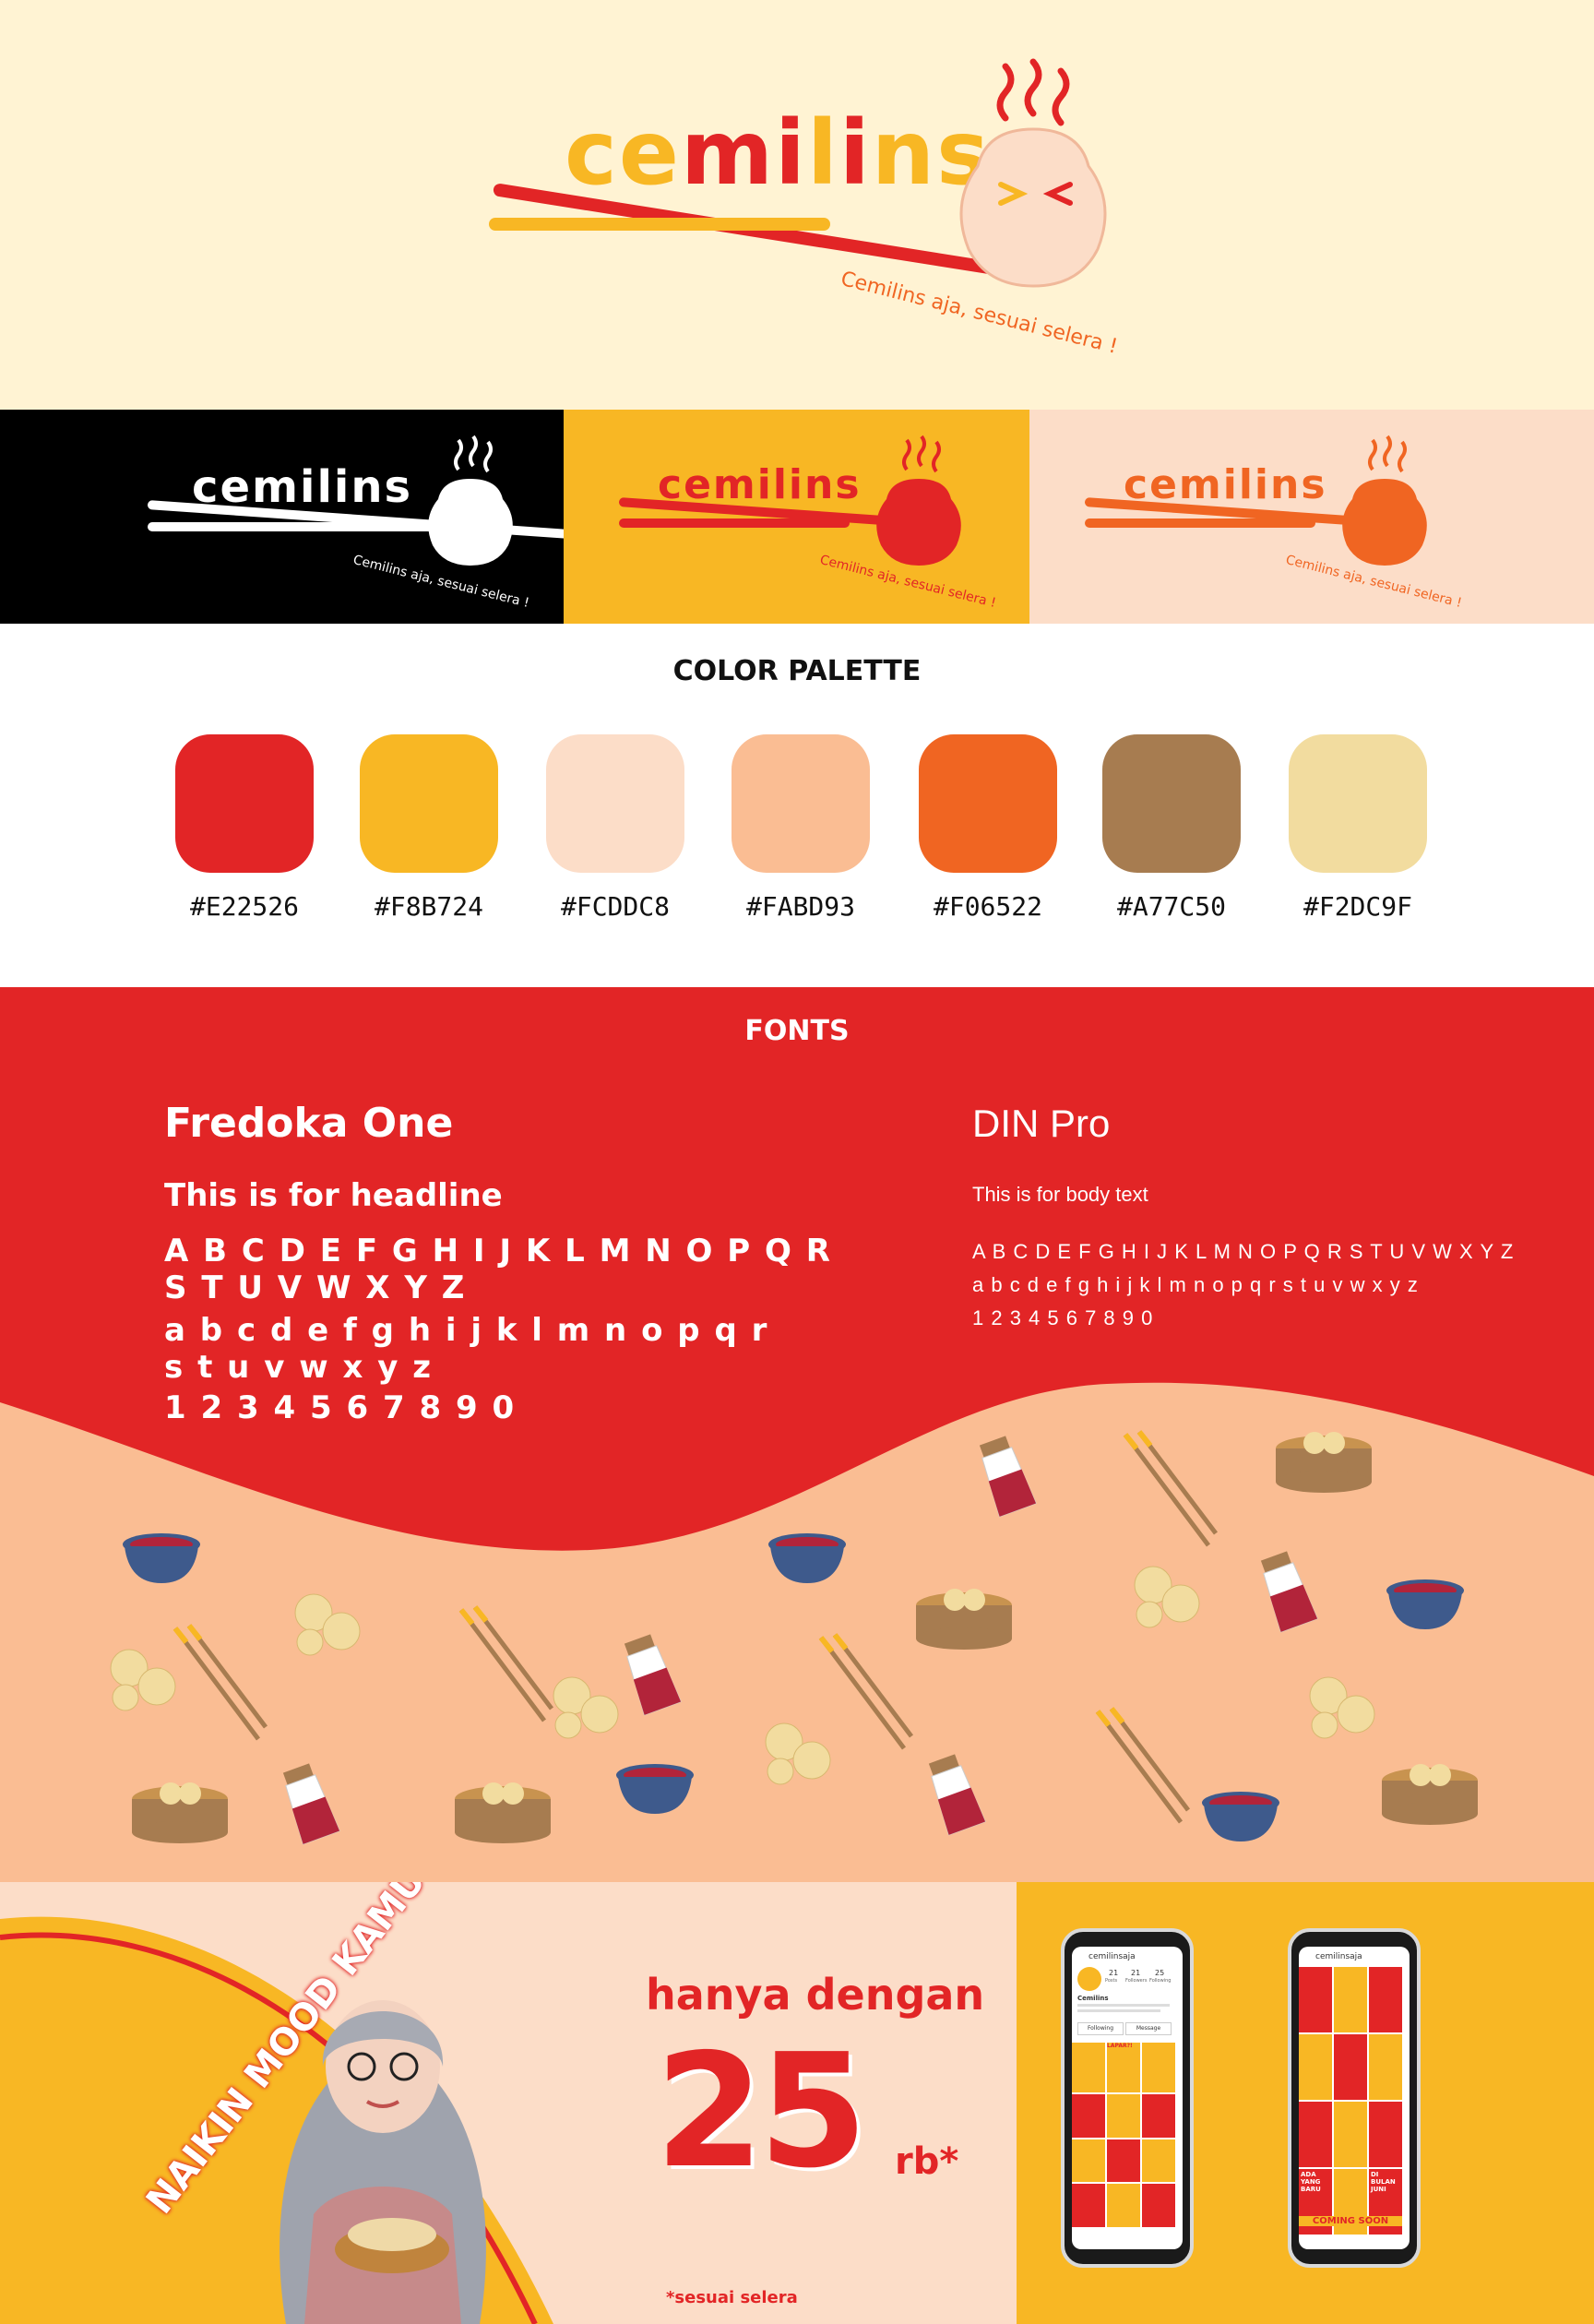  What do you see at coordinates (761, 2111) in the screenshot?
I see `price-value: 25` at bounding box center [761, 2111].